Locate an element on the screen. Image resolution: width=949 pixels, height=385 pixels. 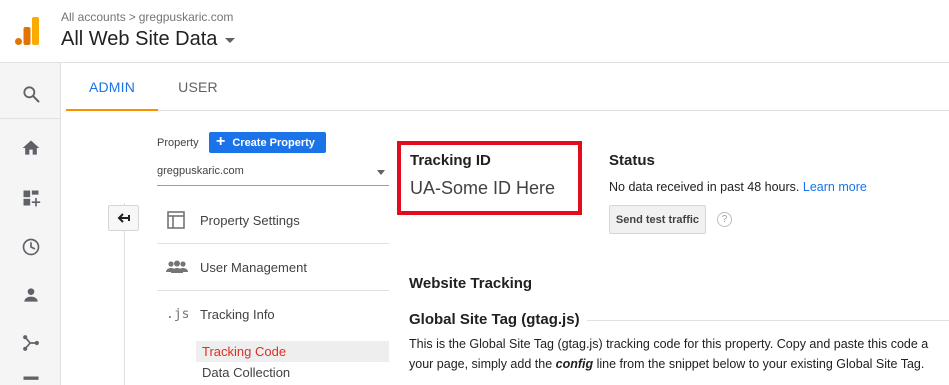
chevron-down-icon is located at coordinates (230, 40).